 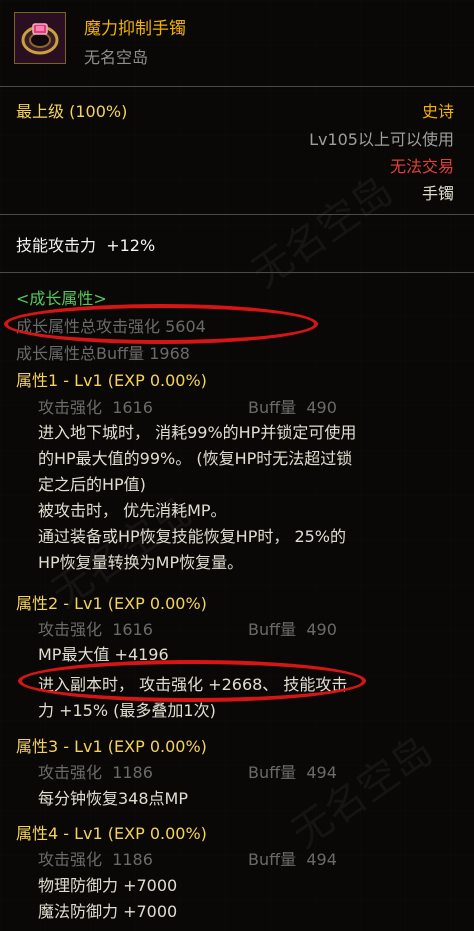 What do you see at coordinates (437, 111) in the screenshot?
I see `item-rarity: 史诗` at bounding box center [437, 111].